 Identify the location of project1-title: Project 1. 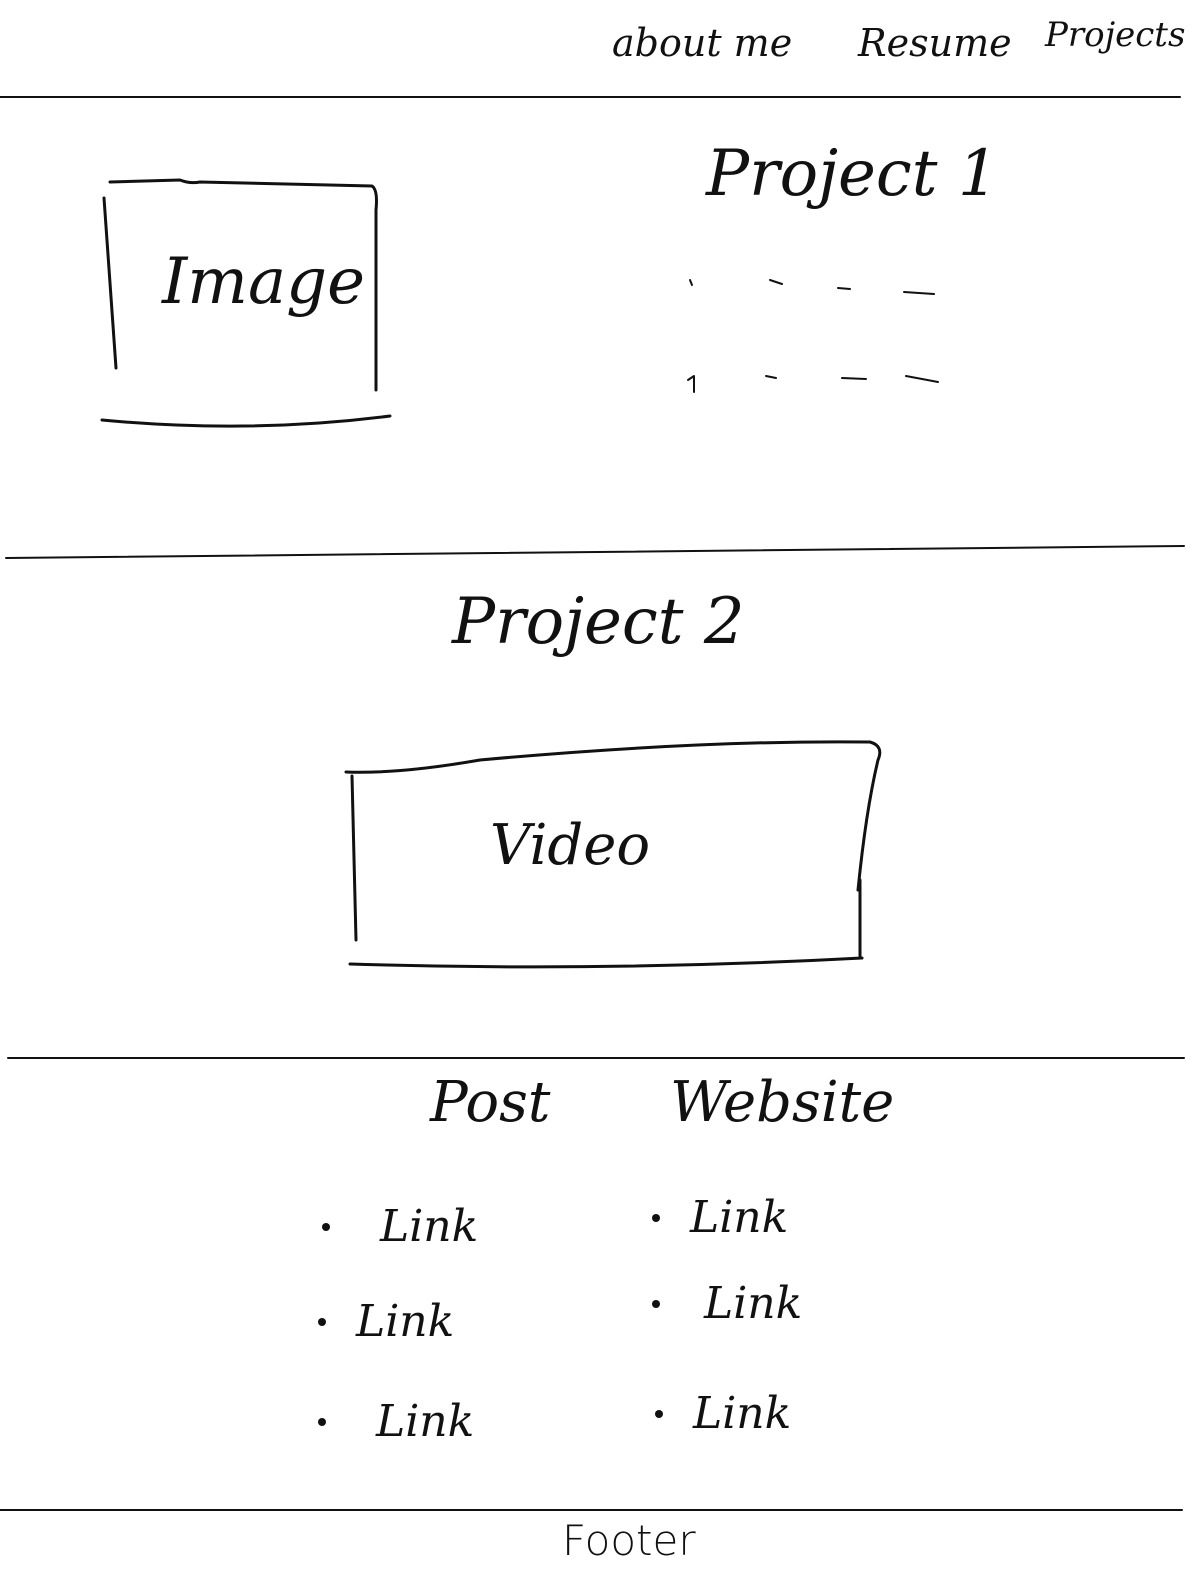
(852, 174).